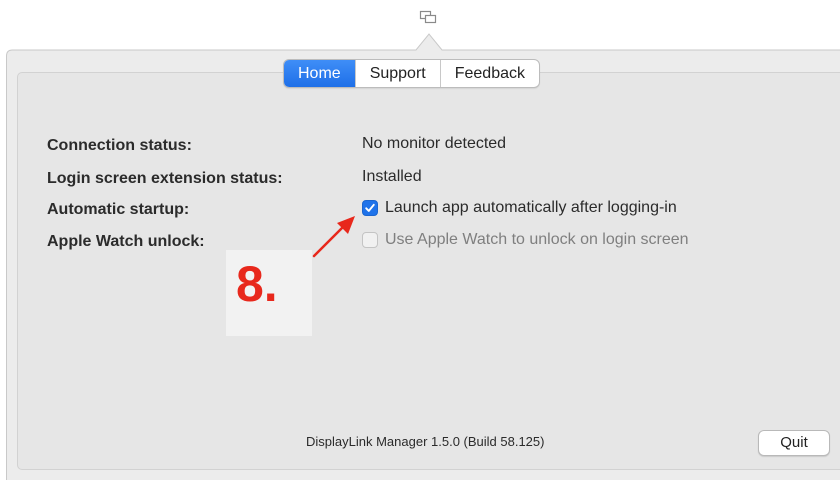  I want to click on version-text: DisplayLink Manager 1.5.0 (Build 58.125), so click(425, 441).